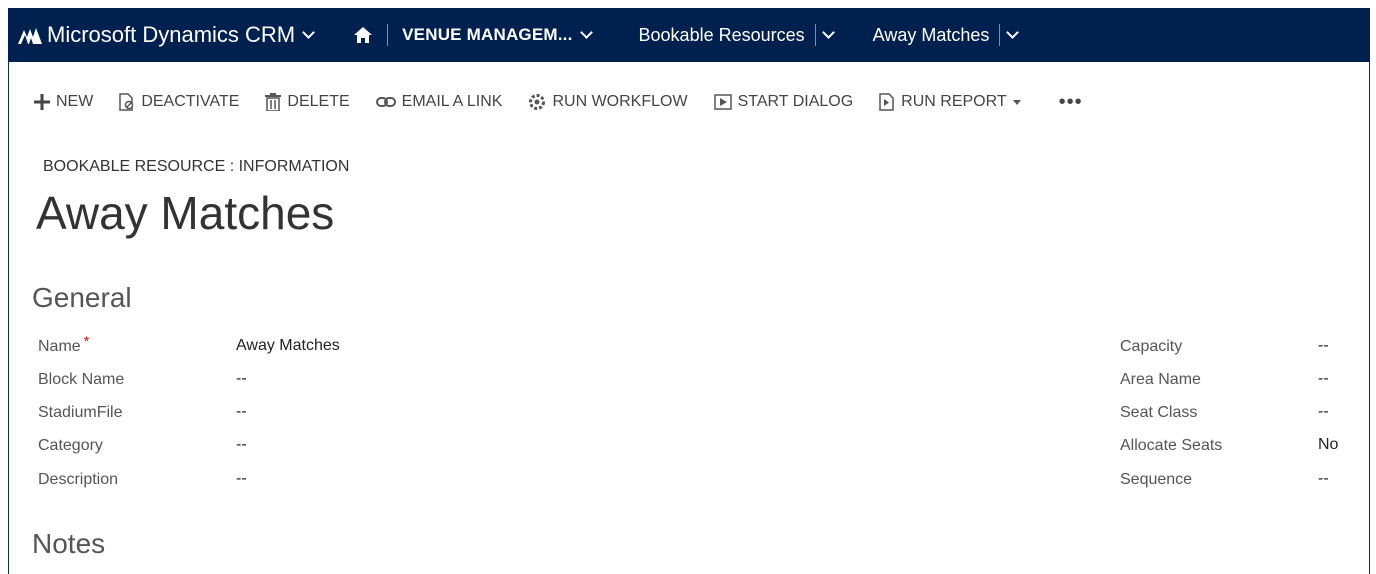 The height and width of the screenshot is (574, 1376). Describe the element at coordinates (452, 101) in the screenshot. I see `email-link-label: EMAIL A LINK` at that location.